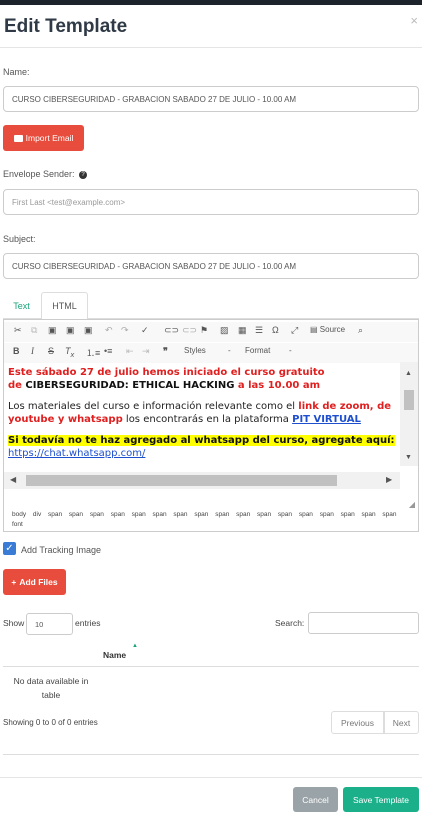  What do you see at coordinates (130, 351) in the screenshot?
I see `outdent-icon: ⇤` at bounding box center [130, 351].